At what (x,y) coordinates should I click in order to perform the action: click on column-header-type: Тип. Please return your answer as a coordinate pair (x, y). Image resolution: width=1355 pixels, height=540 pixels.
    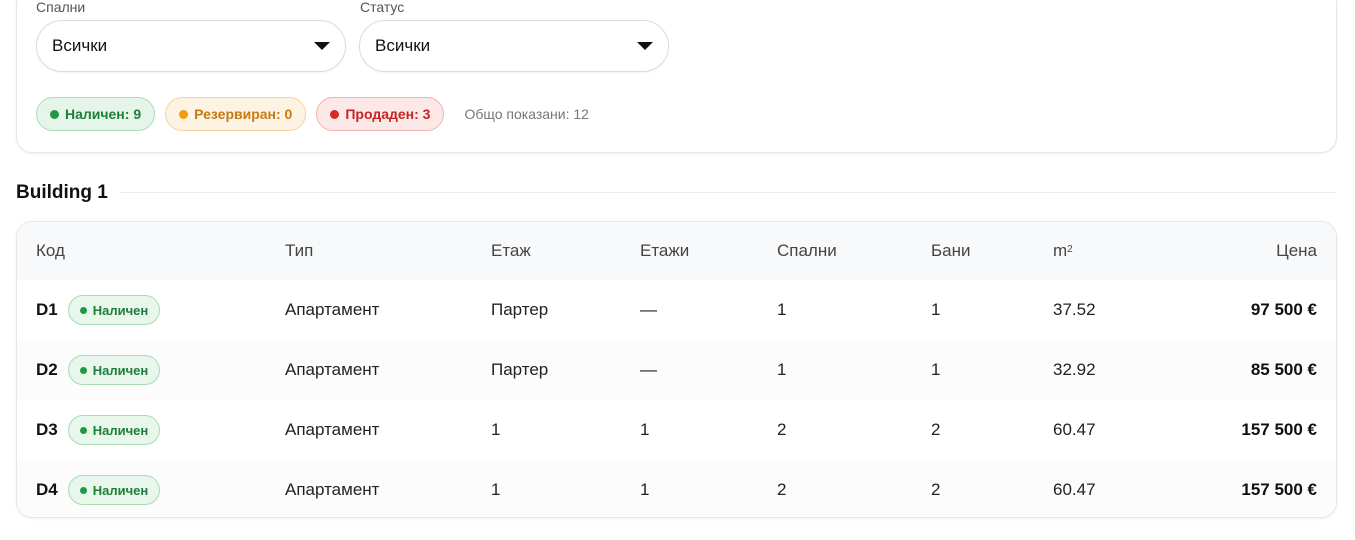
    Looking at the image, I should click on (299, 251).